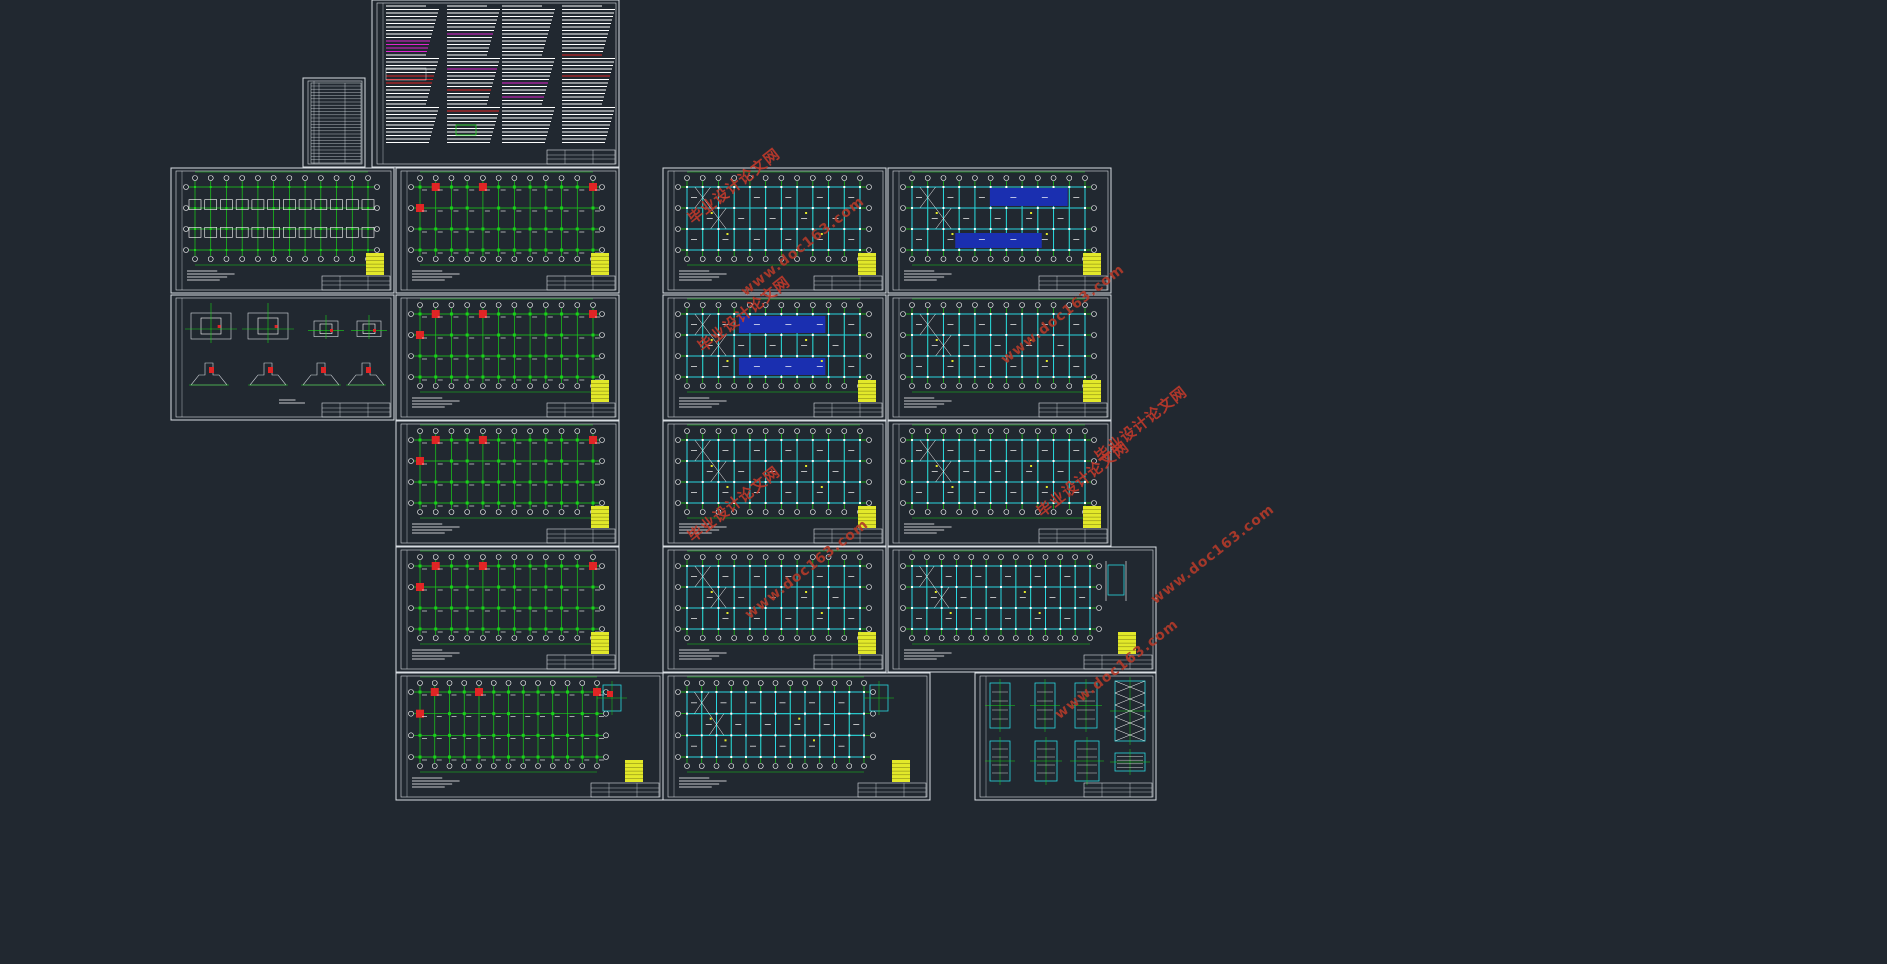 Image resolution: width=1887 pixels, height=964 pixels. Describe the element at coordinates (282, 357) in the screenshot. I see `sheet-foundation-details` at that location.